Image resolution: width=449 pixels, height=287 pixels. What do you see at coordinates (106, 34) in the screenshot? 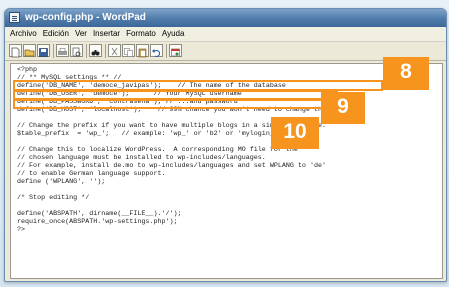
I see `menu-insertar: Insertar` at bounding box center [106, 34].